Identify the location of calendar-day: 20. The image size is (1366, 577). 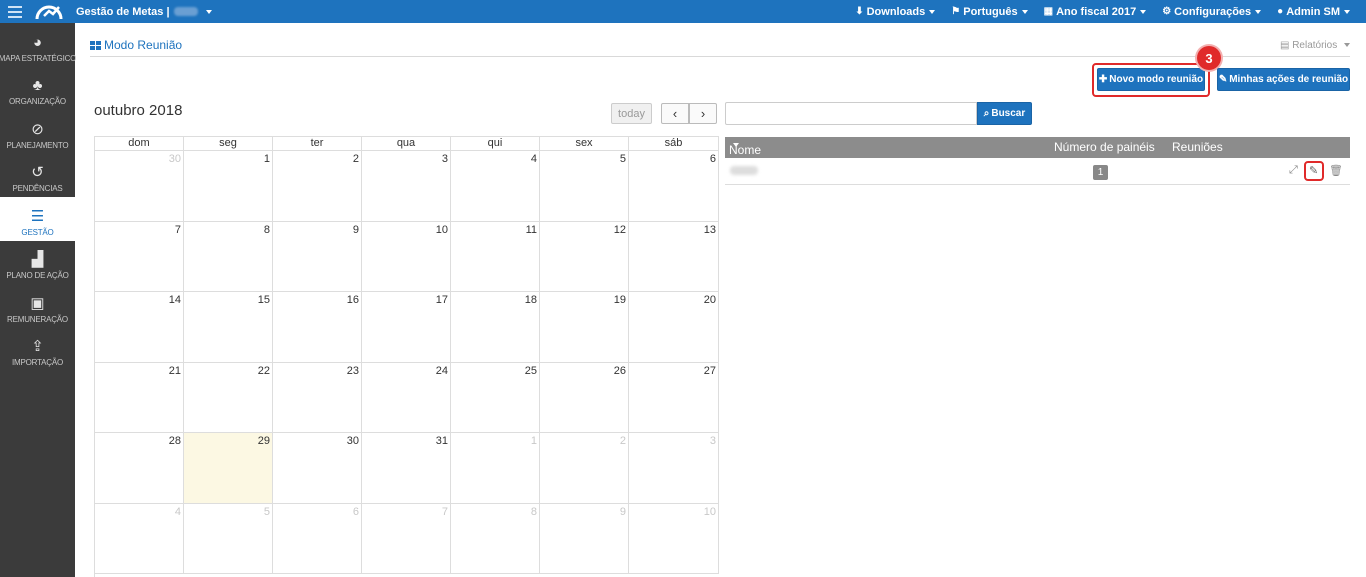
(674, 327).